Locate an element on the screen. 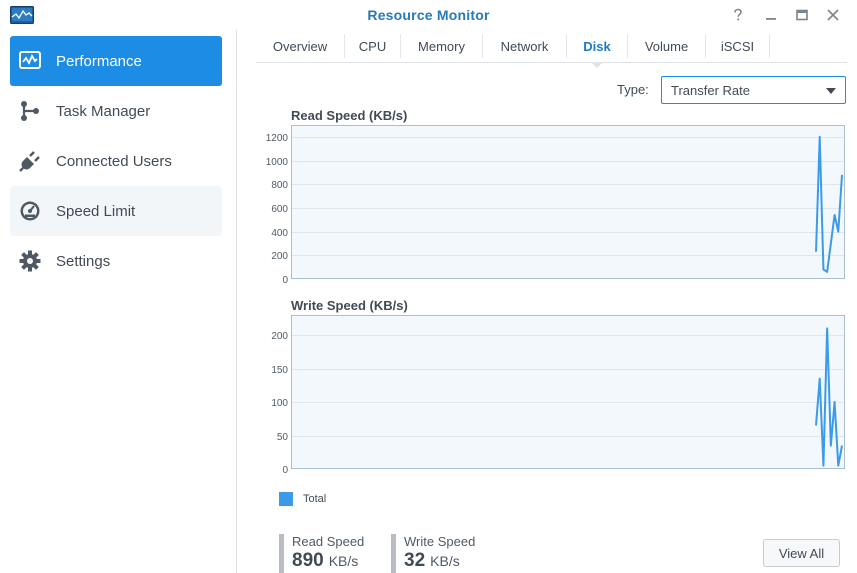  tab-volume: Volume is located at coordinates (666, 46).